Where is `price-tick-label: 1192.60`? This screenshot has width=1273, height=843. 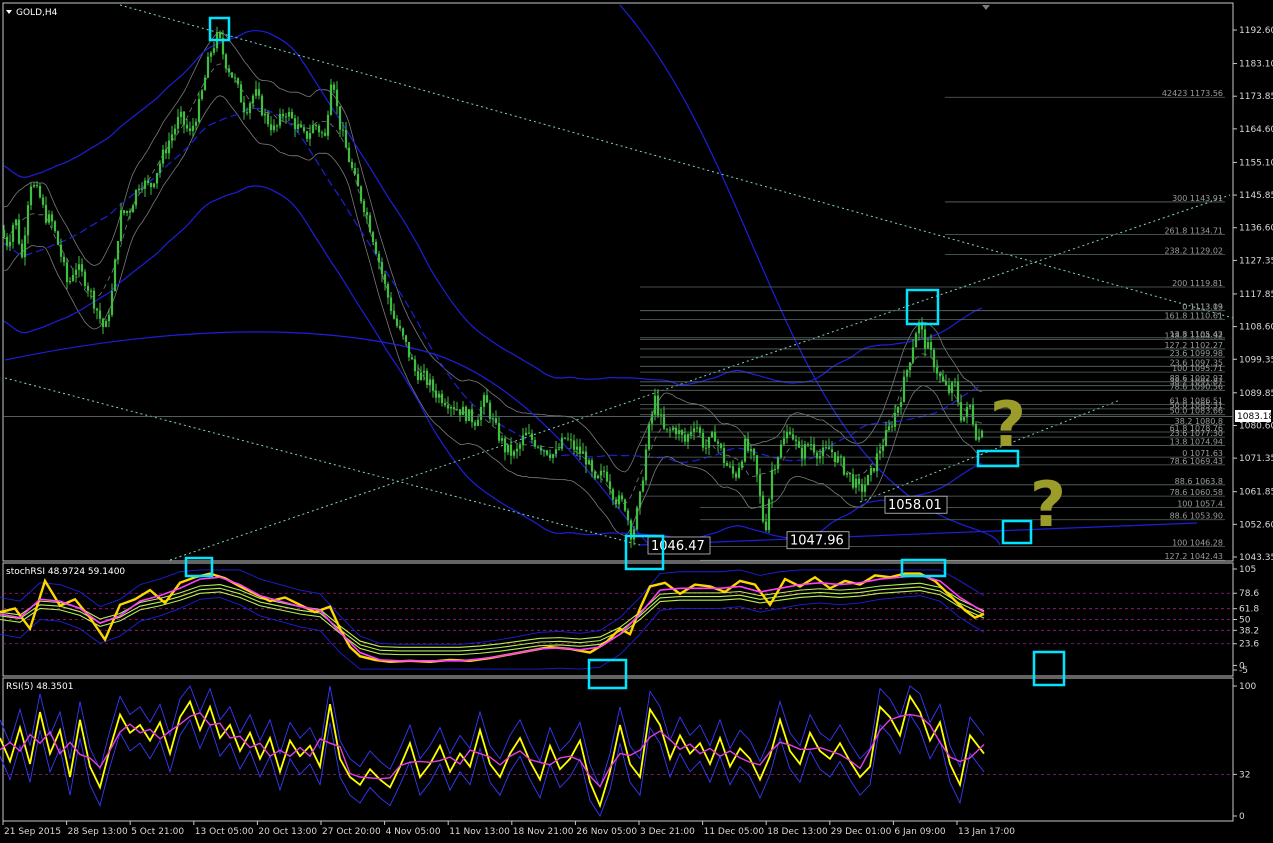 price-tick-label: 1192.60 is located at coordinates (1256, 31).